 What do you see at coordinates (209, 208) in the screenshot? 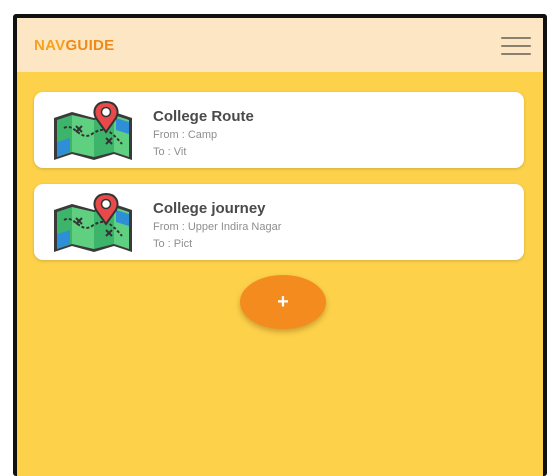
I see `route-title: College journey` at bounding box center [209, 208].